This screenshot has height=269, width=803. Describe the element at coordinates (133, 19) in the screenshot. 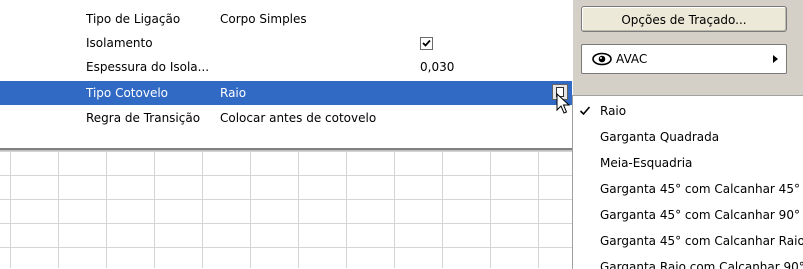

I see `property-label: Tipo de Ligação` at that location.